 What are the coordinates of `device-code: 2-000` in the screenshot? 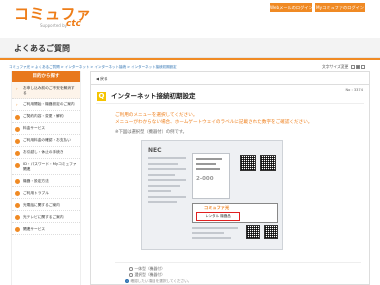 It's located at (205, 179).